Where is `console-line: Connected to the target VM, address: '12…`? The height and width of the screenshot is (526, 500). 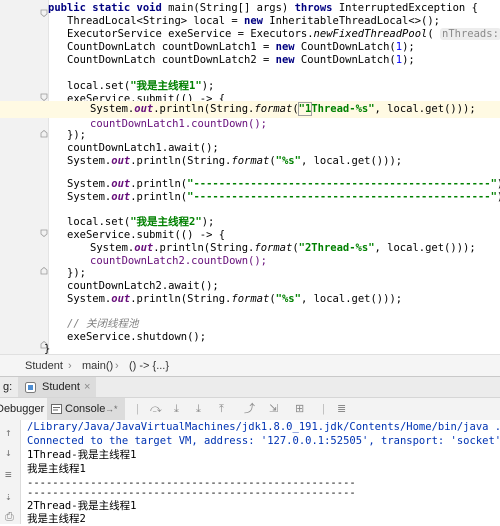 console-line: Connected to the target VM, address: '12… is located at coordinates (263, 441).